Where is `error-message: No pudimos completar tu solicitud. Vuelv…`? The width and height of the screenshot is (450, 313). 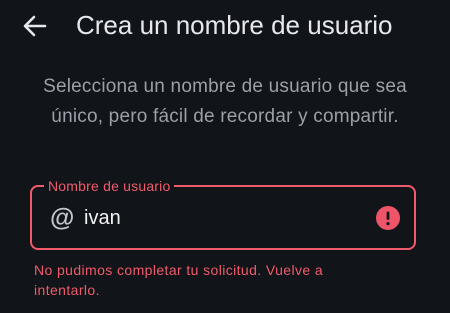 error-message: No pudimos completar tu solicitud. Vuelv… is located at coordinates (229, 280).